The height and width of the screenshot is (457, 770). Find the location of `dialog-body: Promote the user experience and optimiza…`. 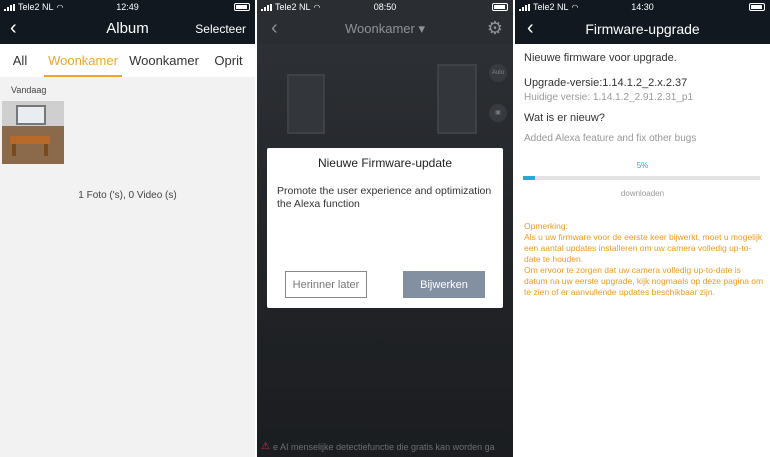

dialog-body: Promote the user experience and optimiza… is located at coordinates (384, 197).